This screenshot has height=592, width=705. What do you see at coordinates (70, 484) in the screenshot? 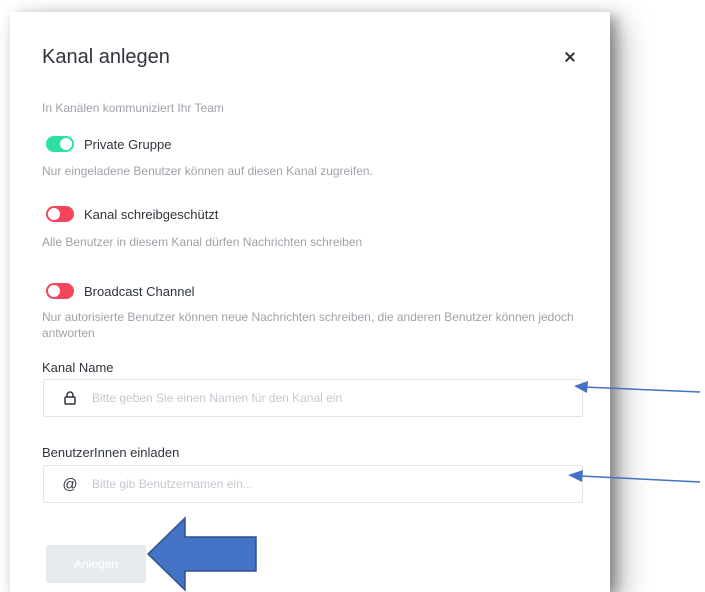
I see `at-icon: @` at bounding box center [70, 484].